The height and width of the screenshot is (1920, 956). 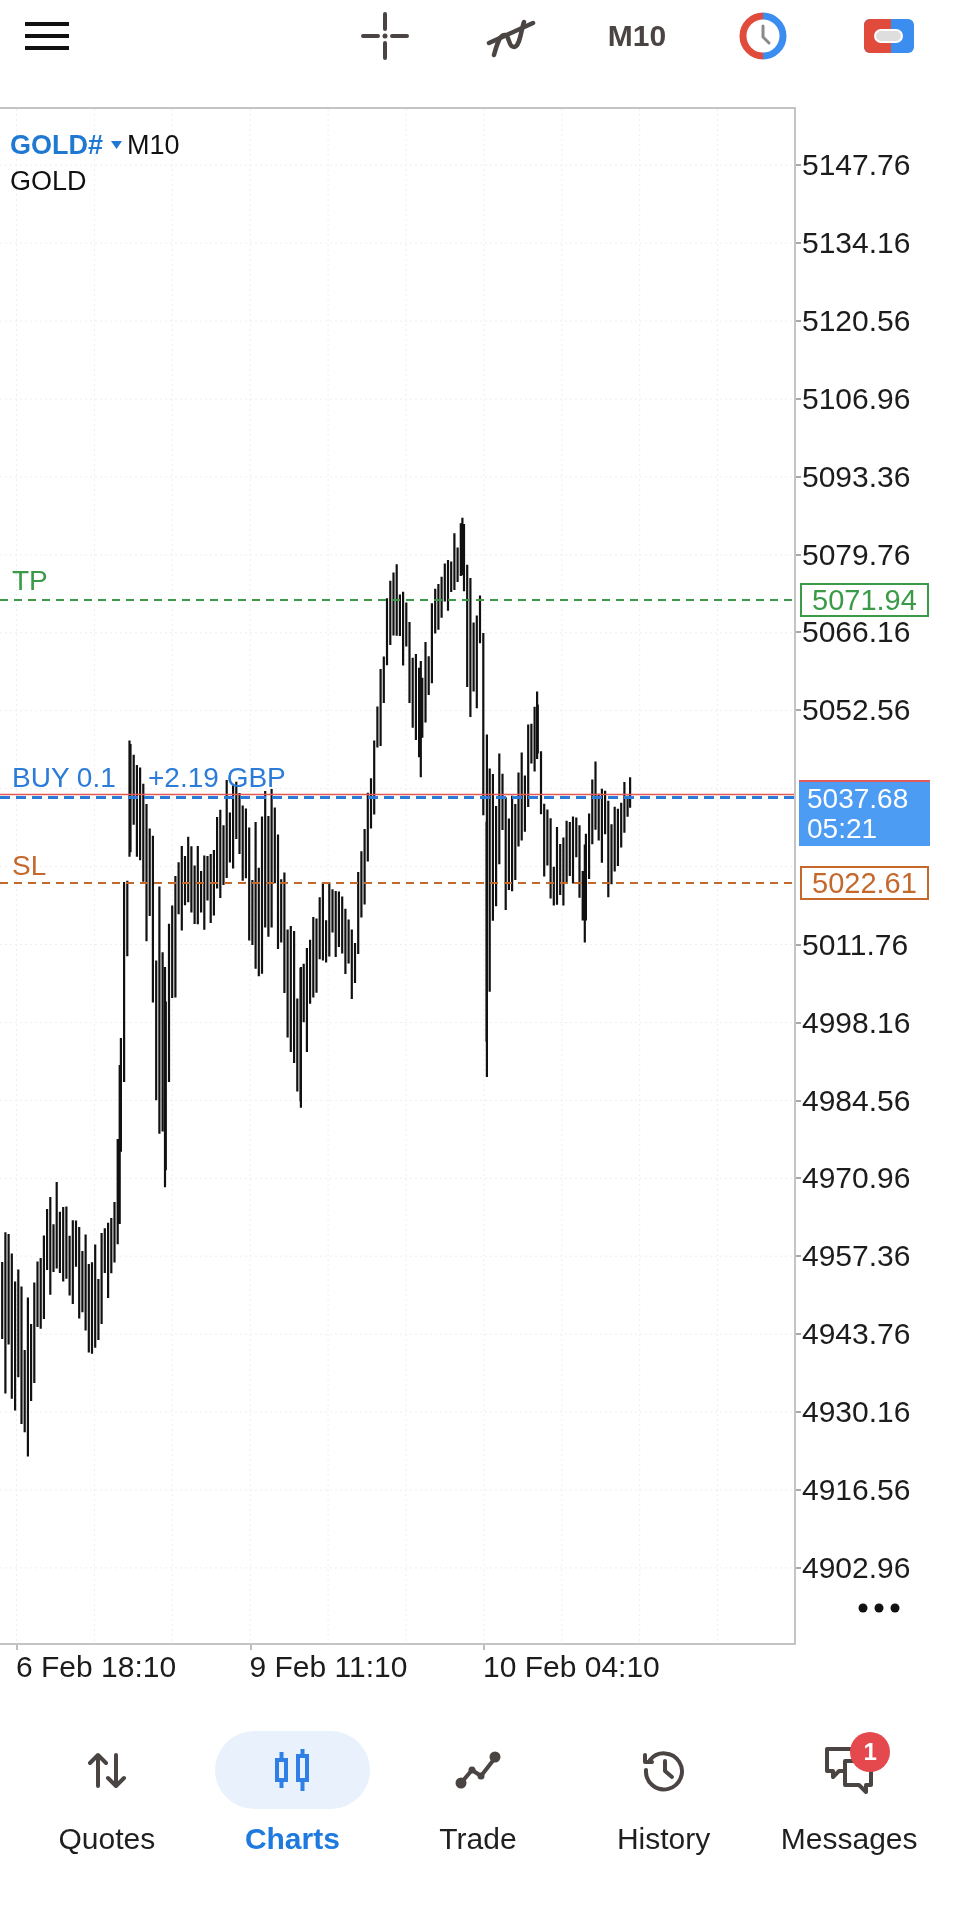 What do you see at coordinates (856, 1334) in the screenshot?
I see `price-axis-label: 4943.76` at bounding box center [856, 1334].